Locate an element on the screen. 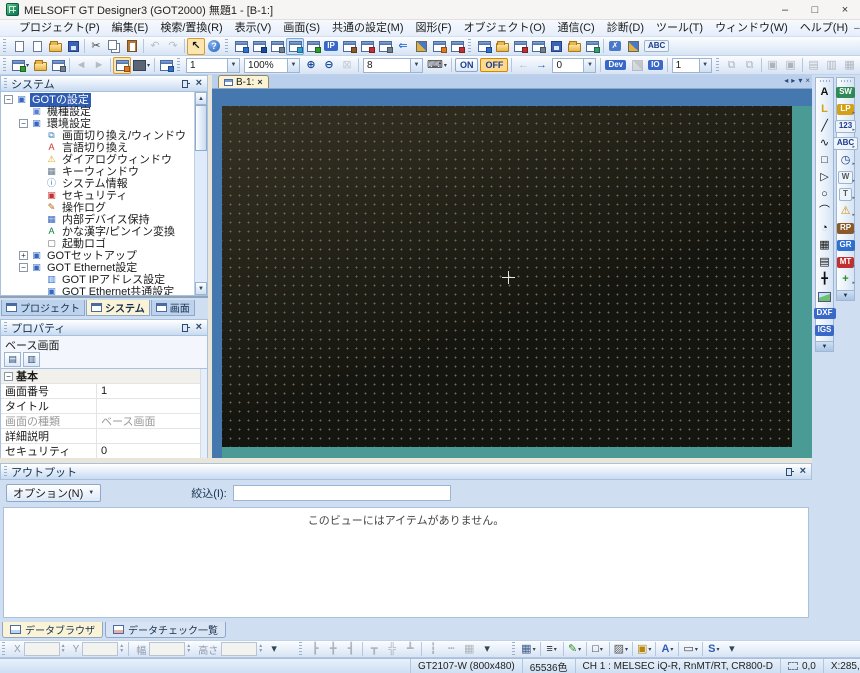 This screenshot has width=860, height=673. menu-item-6: 共通の設定(M) is located at coordinates (368, 28).